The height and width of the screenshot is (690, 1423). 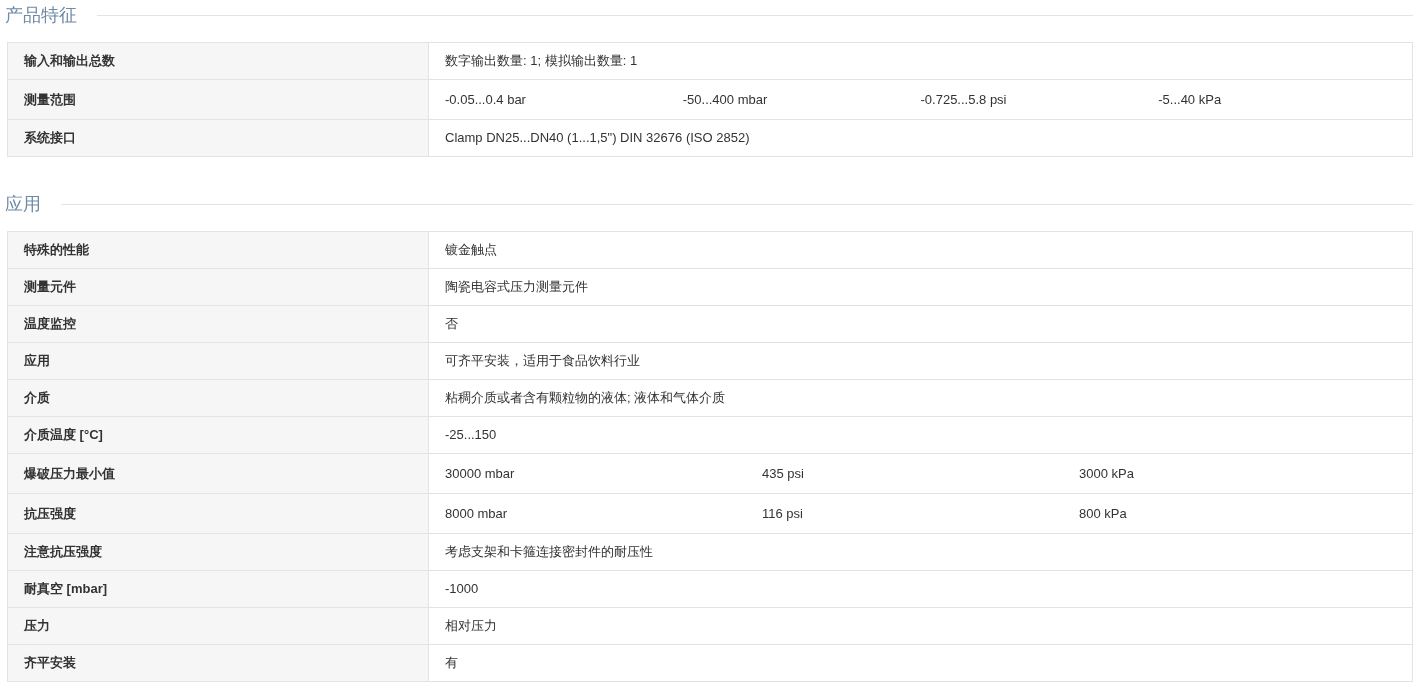 I want to click on spec-value: 考虑支架和卡箍连接密封件的耐压性, so click(x=920, y=552).